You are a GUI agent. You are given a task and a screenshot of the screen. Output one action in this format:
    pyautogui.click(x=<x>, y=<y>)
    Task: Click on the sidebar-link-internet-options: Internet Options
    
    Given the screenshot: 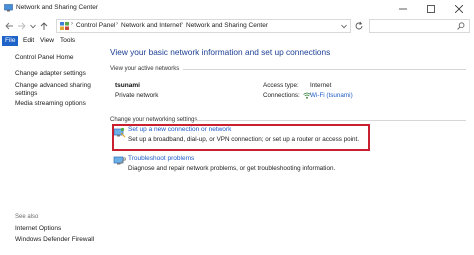 What is the action you would take?
    pyautogui.click(x=38, y=229)
    